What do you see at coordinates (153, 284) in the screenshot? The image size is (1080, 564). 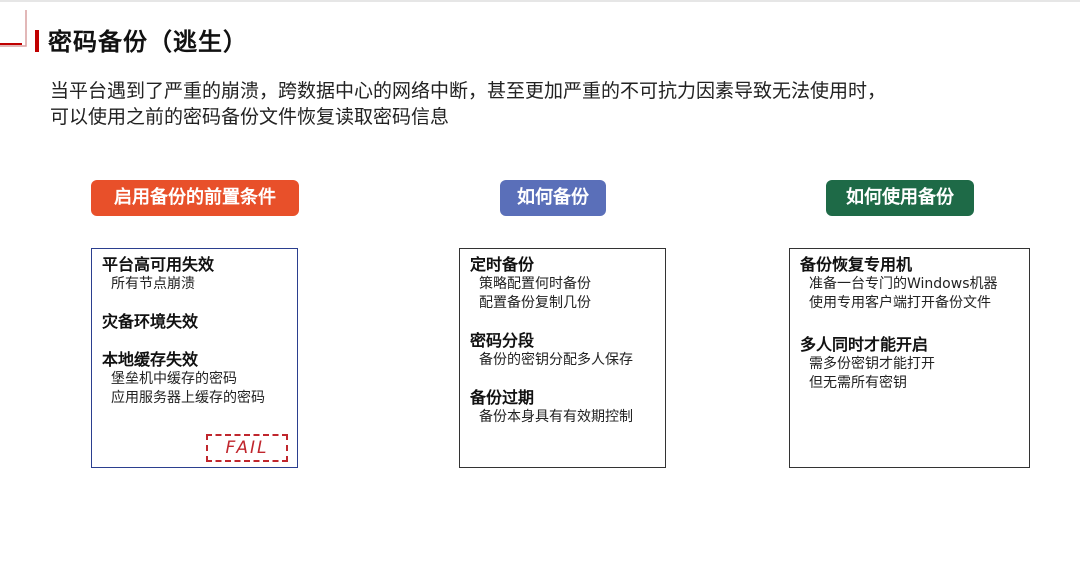 I see `group-item: 所有节点崩溃` at bounding box center [153, 284].